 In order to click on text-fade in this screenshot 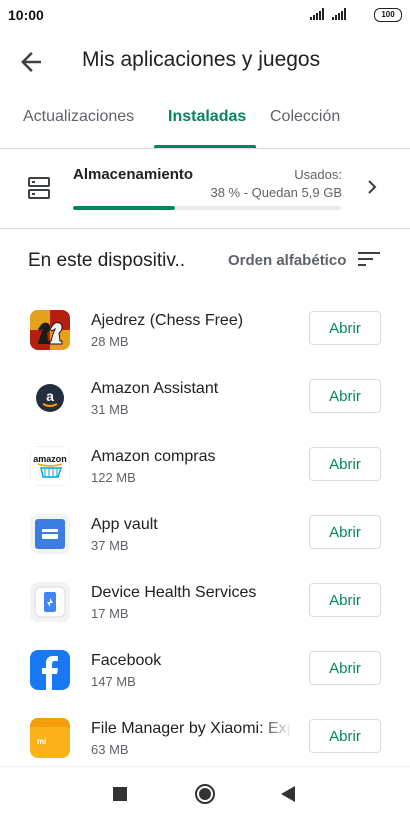, I will do `click(276, 729)`.